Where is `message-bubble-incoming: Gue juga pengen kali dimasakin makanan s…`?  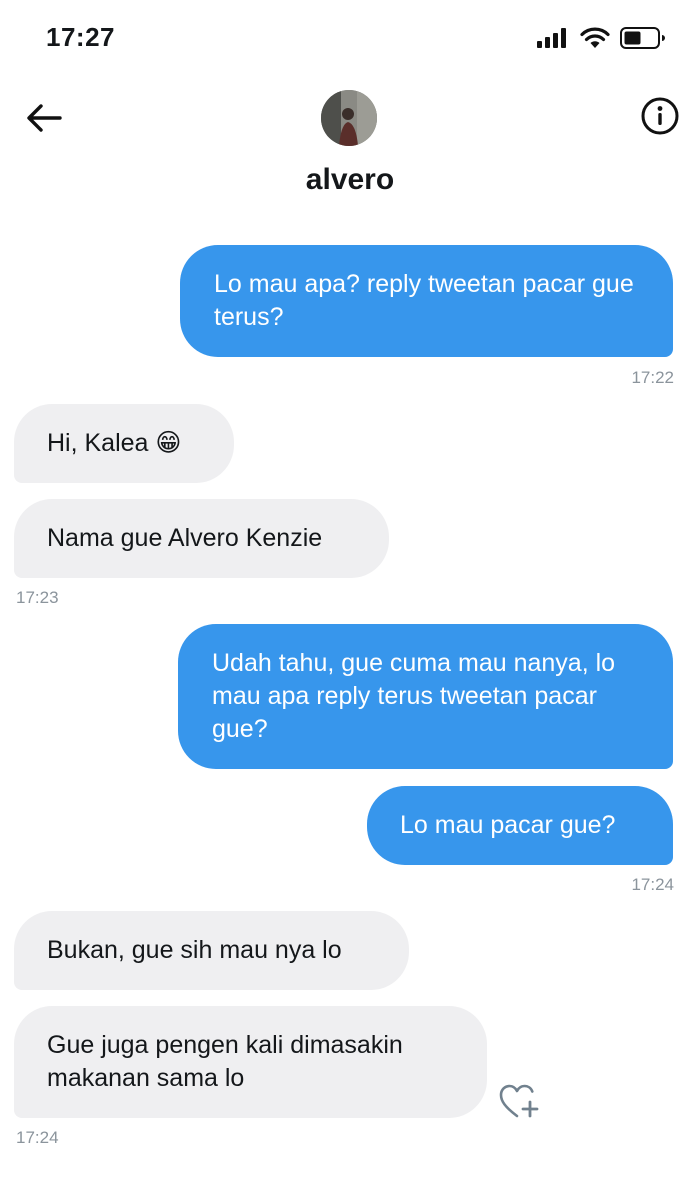 message-bubble-incoming: Gue juga pengen kali dimasakin makanan s… is located at coordinates (250, 1062).